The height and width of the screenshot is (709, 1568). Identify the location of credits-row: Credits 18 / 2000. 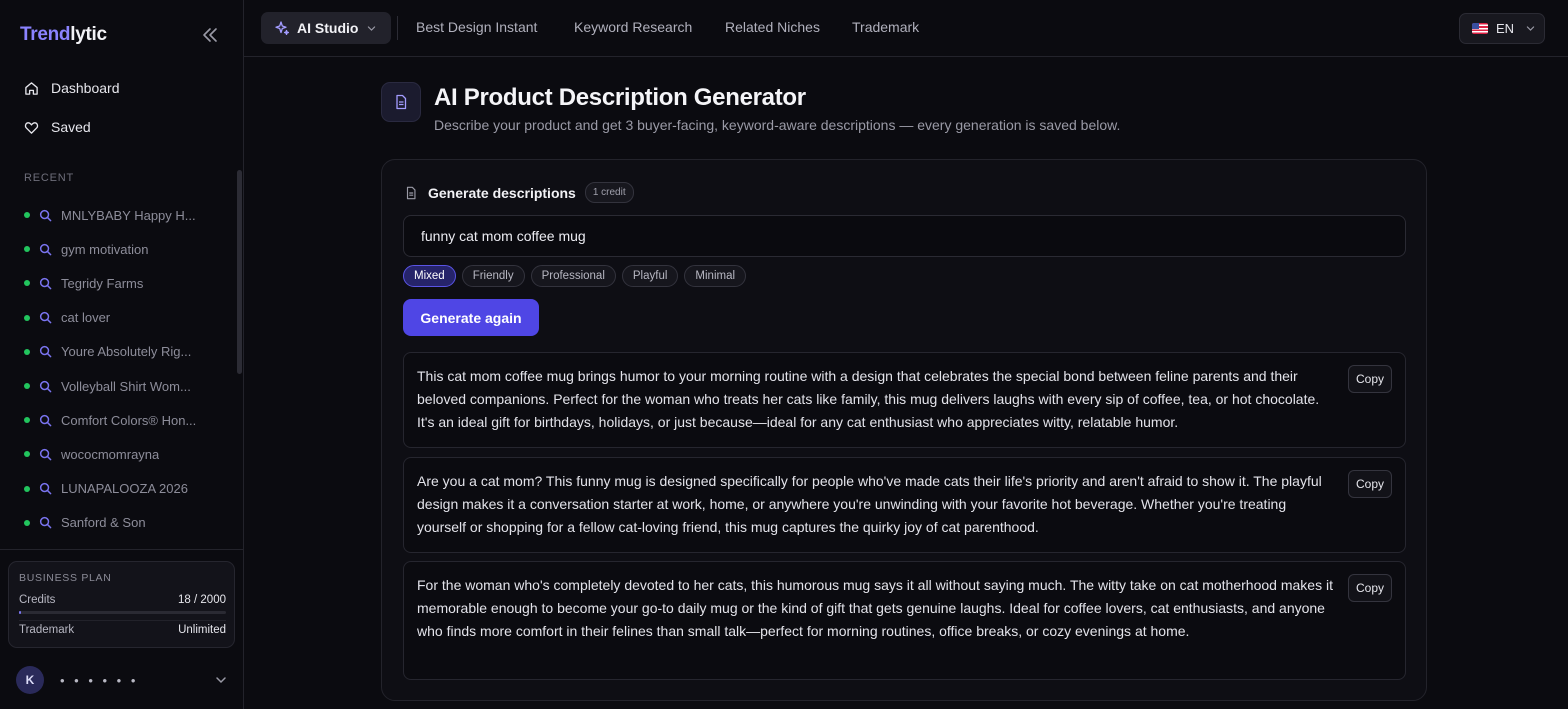
(122, 600).